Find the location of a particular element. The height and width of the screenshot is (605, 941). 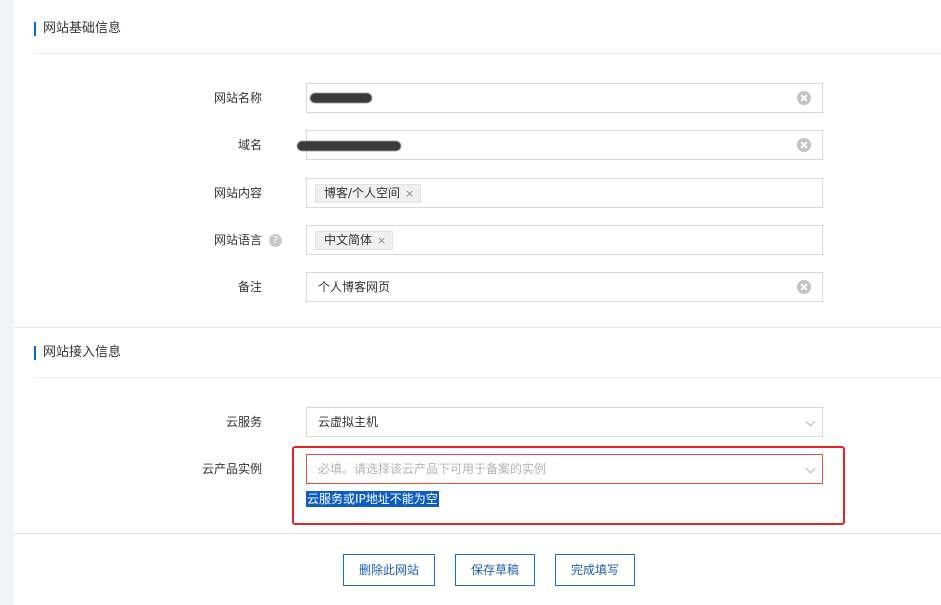

language-select: 中文简体 × is located at coordinates (564, 240).